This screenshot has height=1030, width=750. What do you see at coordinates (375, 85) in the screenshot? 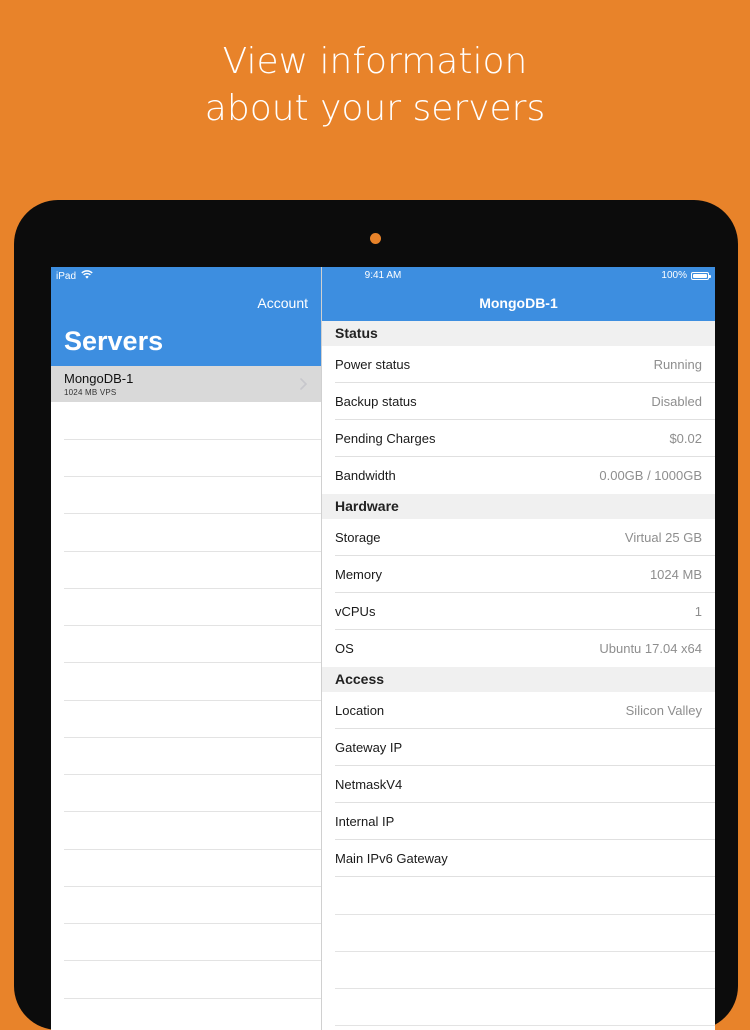
I see `marketing-headline: View information about your servers` at bounding box center [375, 85].